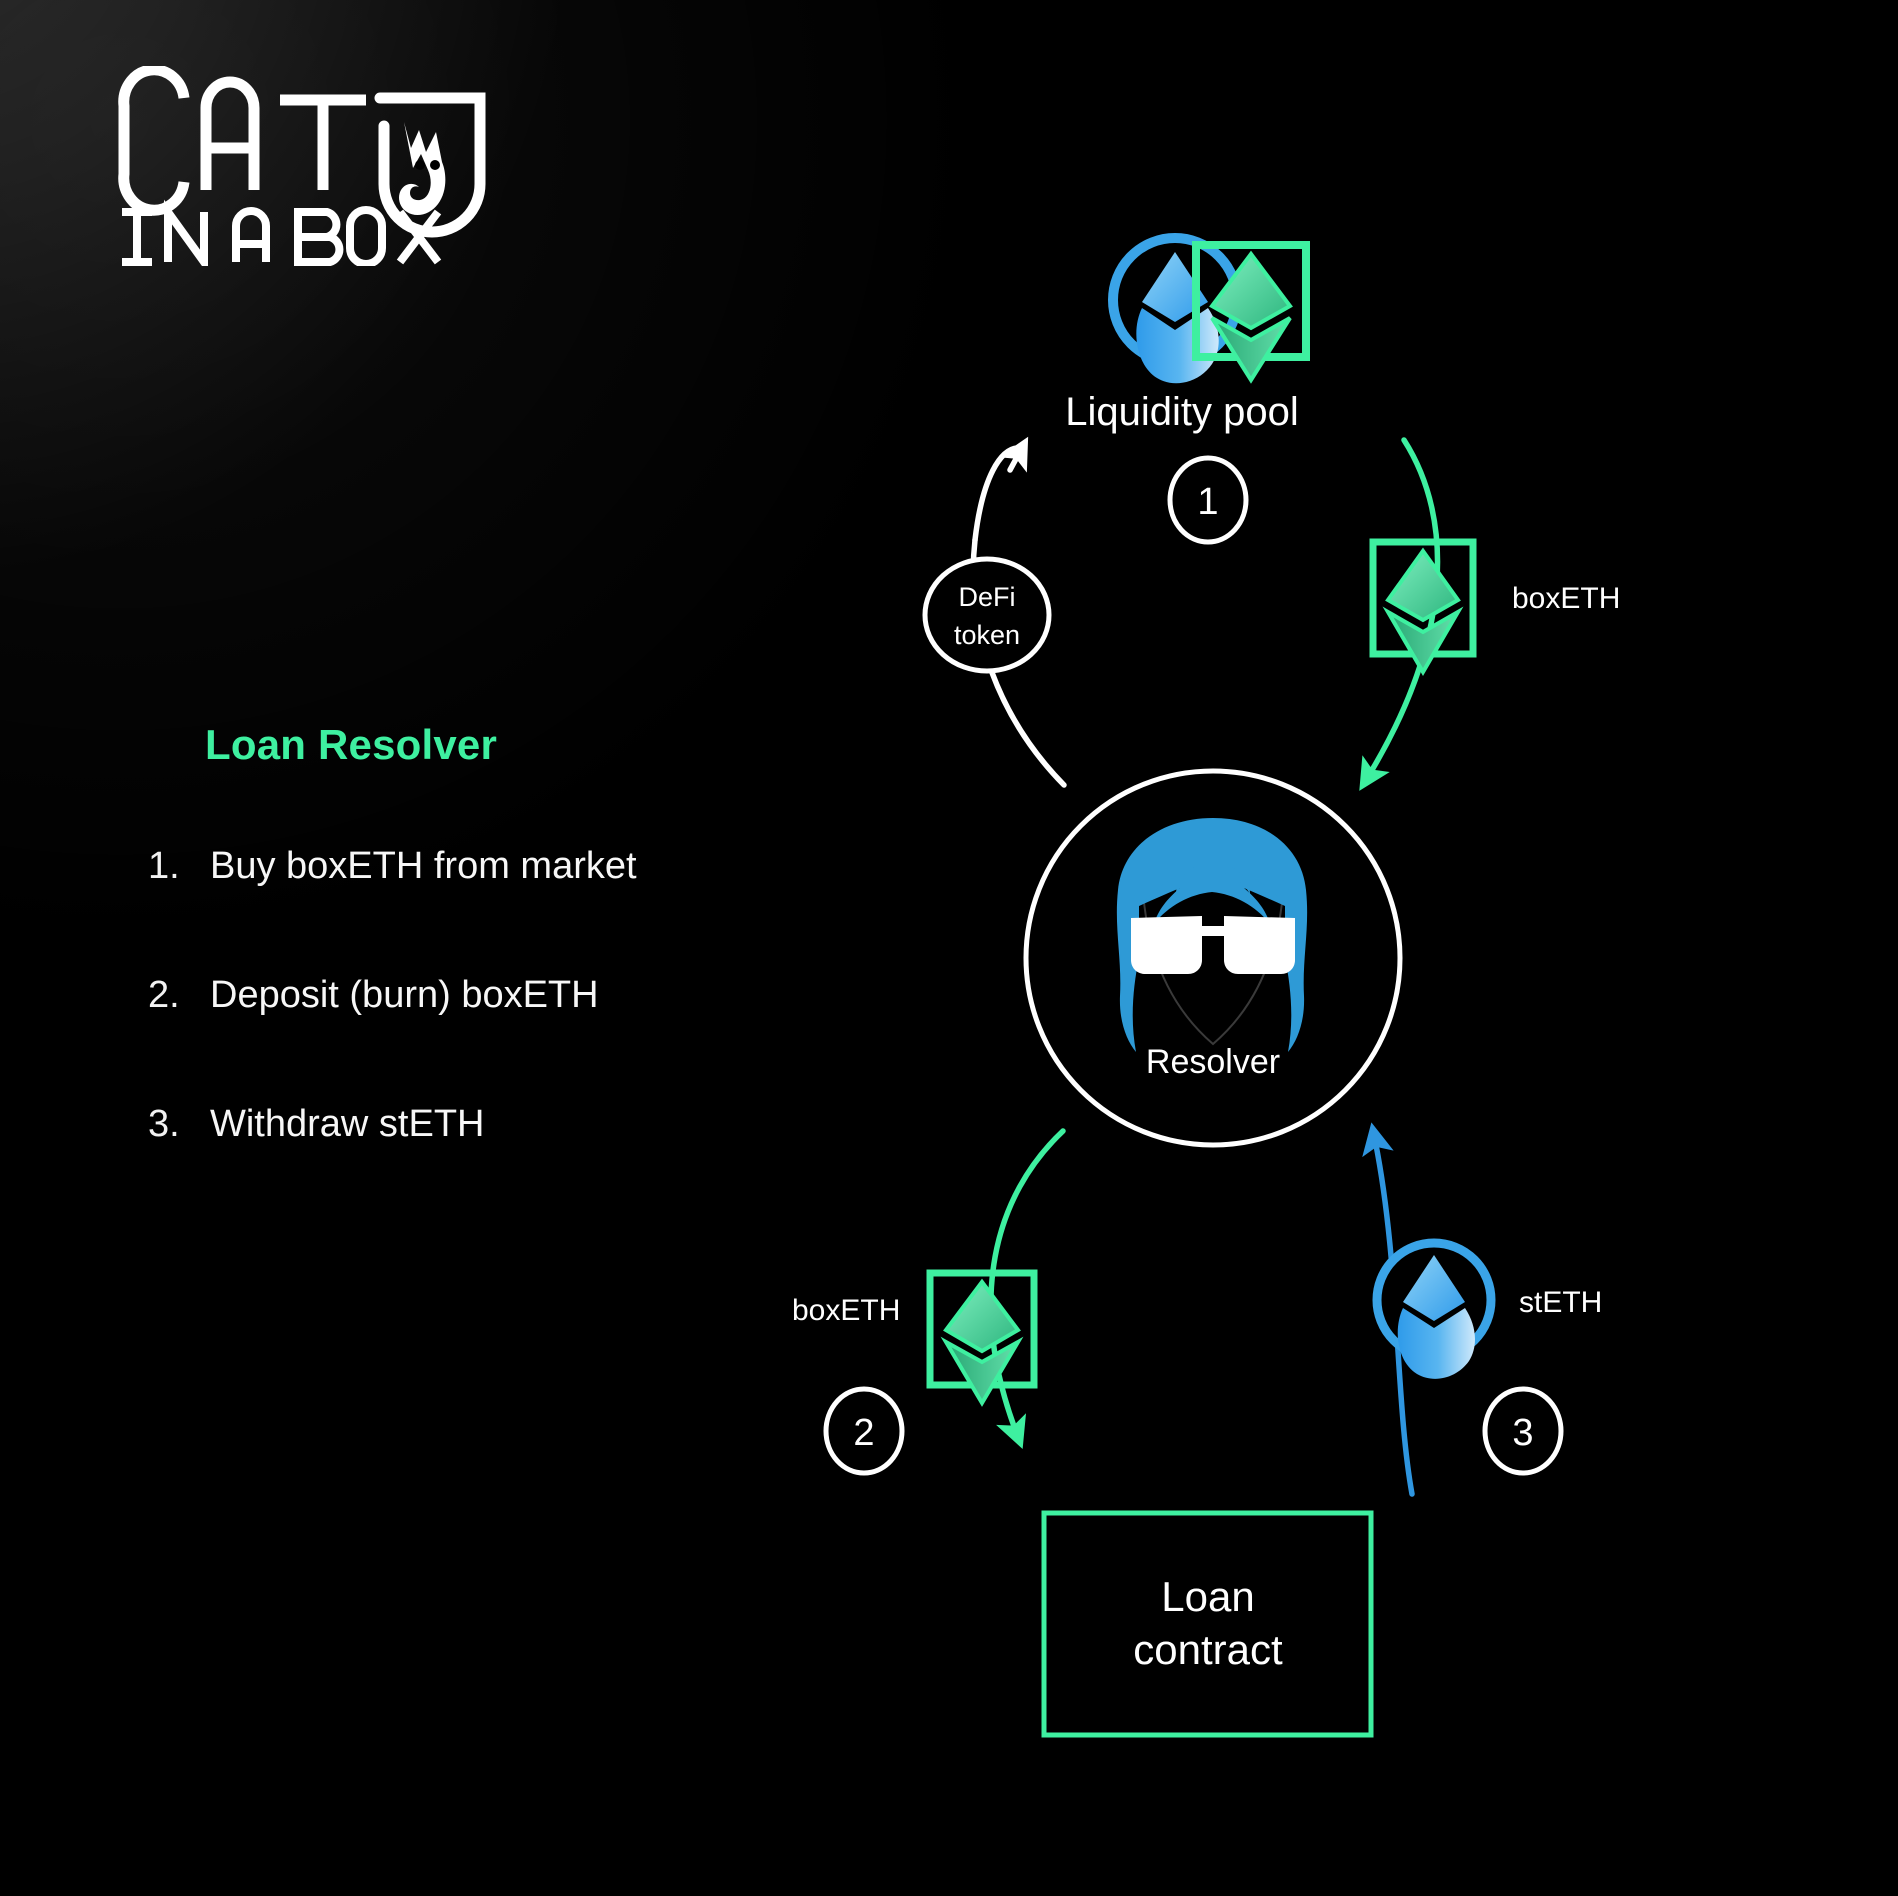  I want to click on loan-contract-line1: Loan, so click(1207, 1596).